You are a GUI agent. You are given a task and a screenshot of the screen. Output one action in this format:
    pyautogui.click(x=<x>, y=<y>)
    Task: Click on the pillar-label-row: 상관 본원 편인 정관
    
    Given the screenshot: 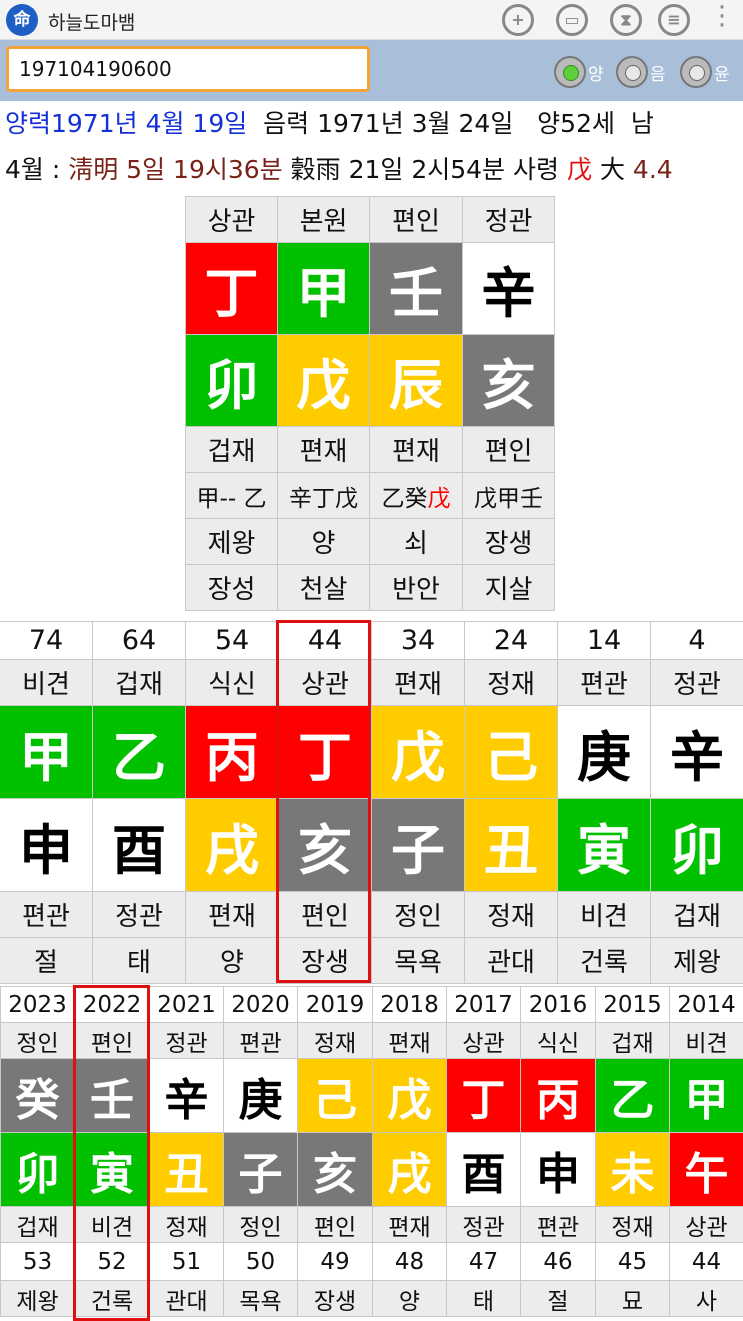 What is the action you would take?
    pyautogui.click(x=370, y=219)
    